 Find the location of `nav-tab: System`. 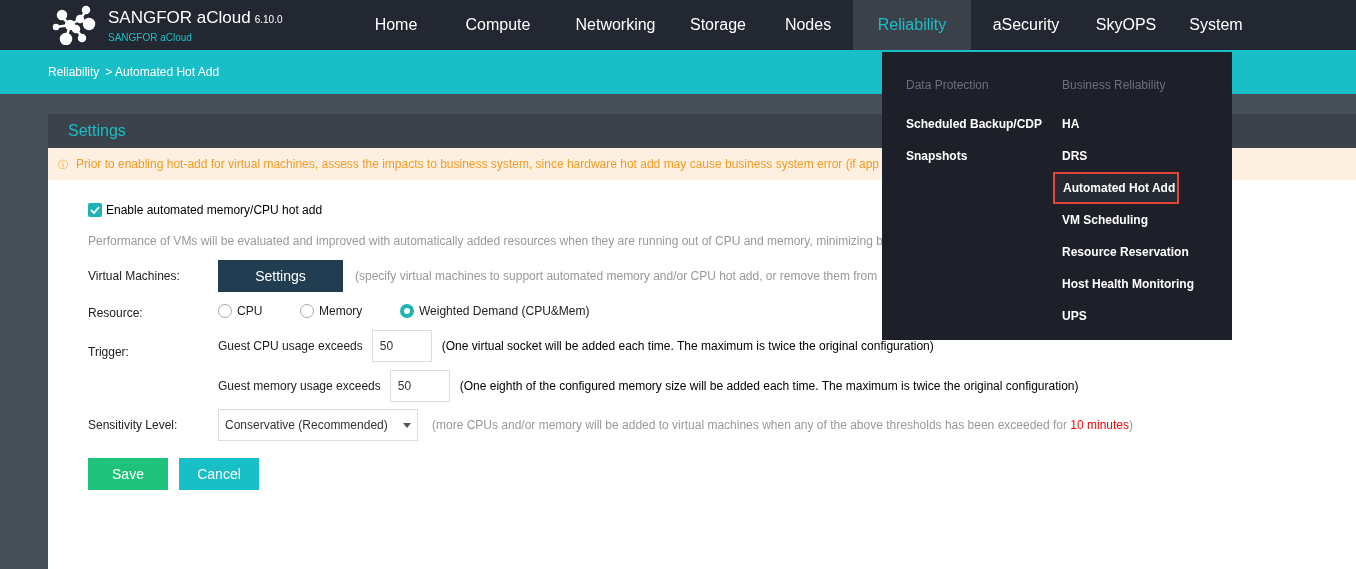

nav-tab: System is located at coordinates (1216, 25).